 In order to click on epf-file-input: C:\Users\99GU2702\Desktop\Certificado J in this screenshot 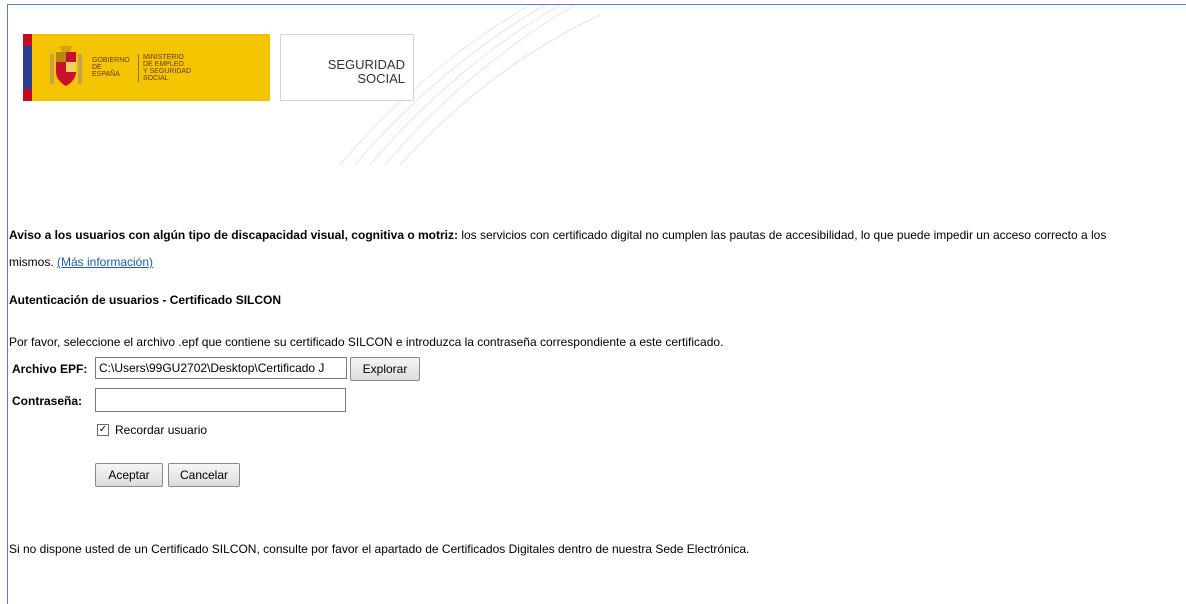, I will do `click(221, 368)`.